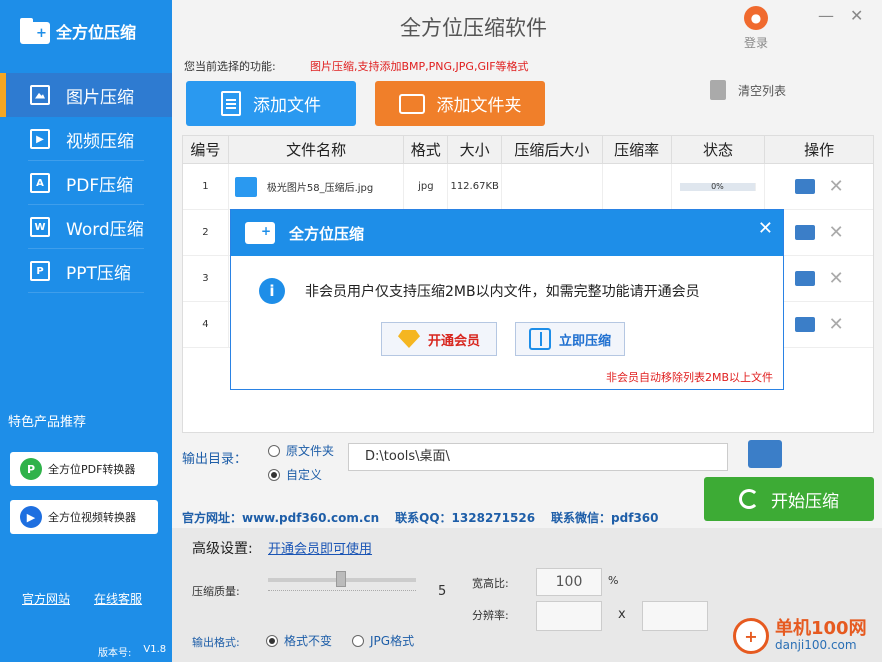  Describe the element at coordinates (756, 43) in the screenshot. I see `login-label: 登录` at that location.